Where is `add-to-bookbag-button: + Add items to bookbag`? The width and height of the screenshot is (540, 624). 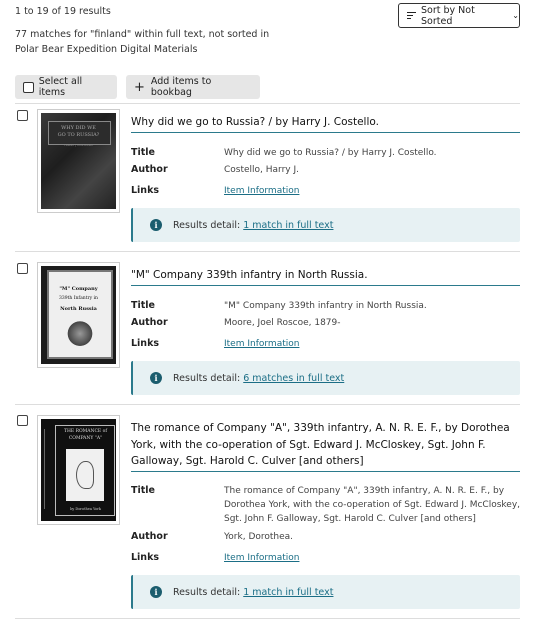
add-to-bookbag-button: + Add items to bookbag is located at coordinates (193, 87).